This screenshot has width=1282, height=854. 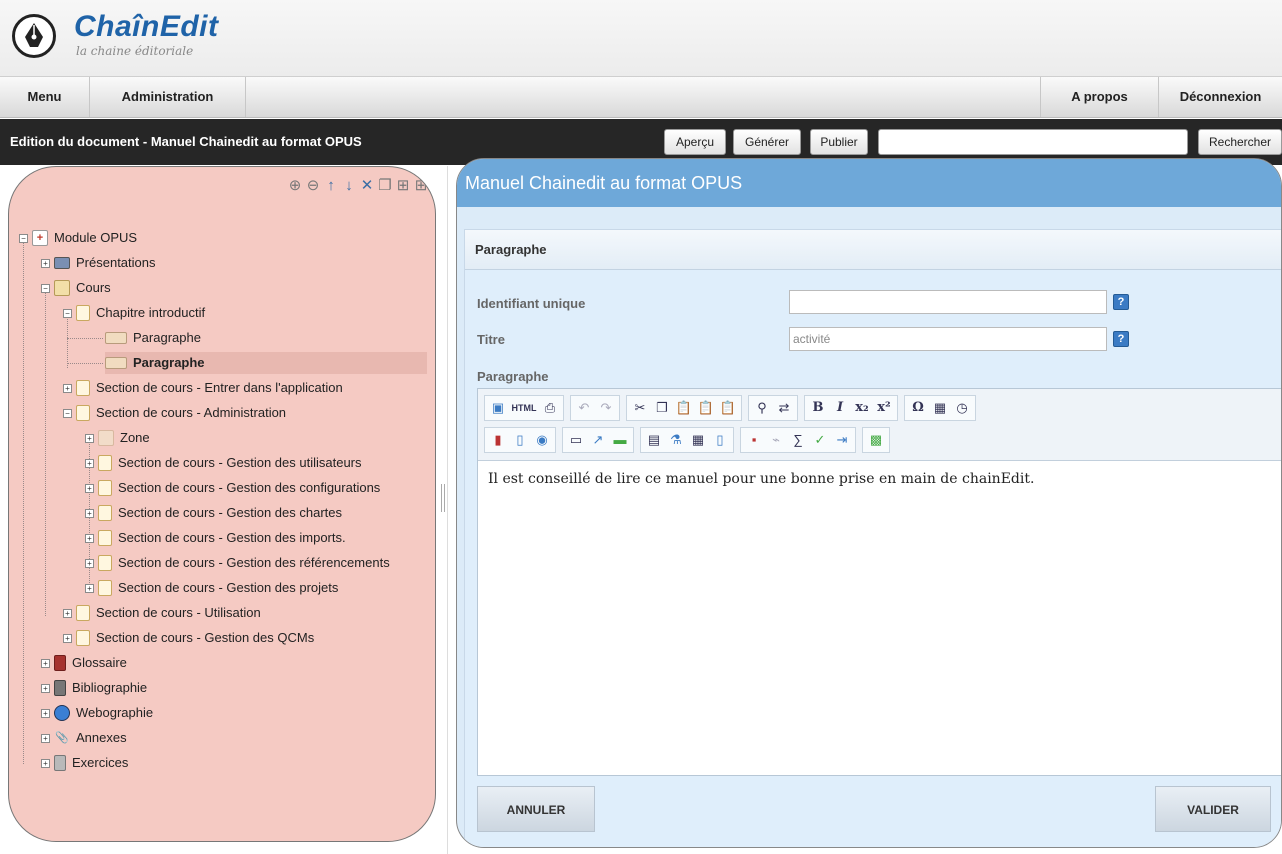 I want to click on check-icon: ✓, so click(x=820, y=440).